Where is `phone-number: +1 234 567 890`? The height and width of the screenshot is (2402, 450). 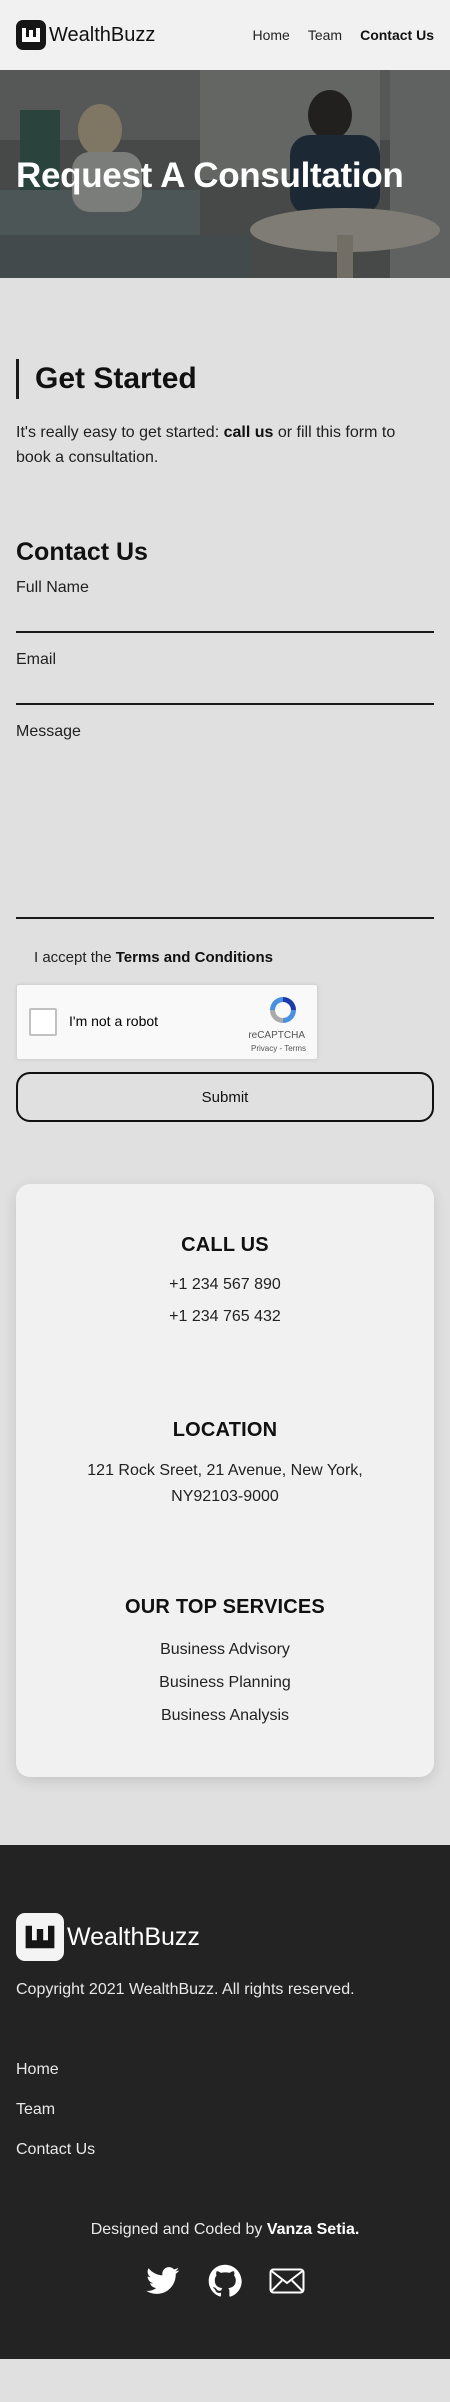
phone-number: +1 234 567 890 is located at coordinates (225, 1285).